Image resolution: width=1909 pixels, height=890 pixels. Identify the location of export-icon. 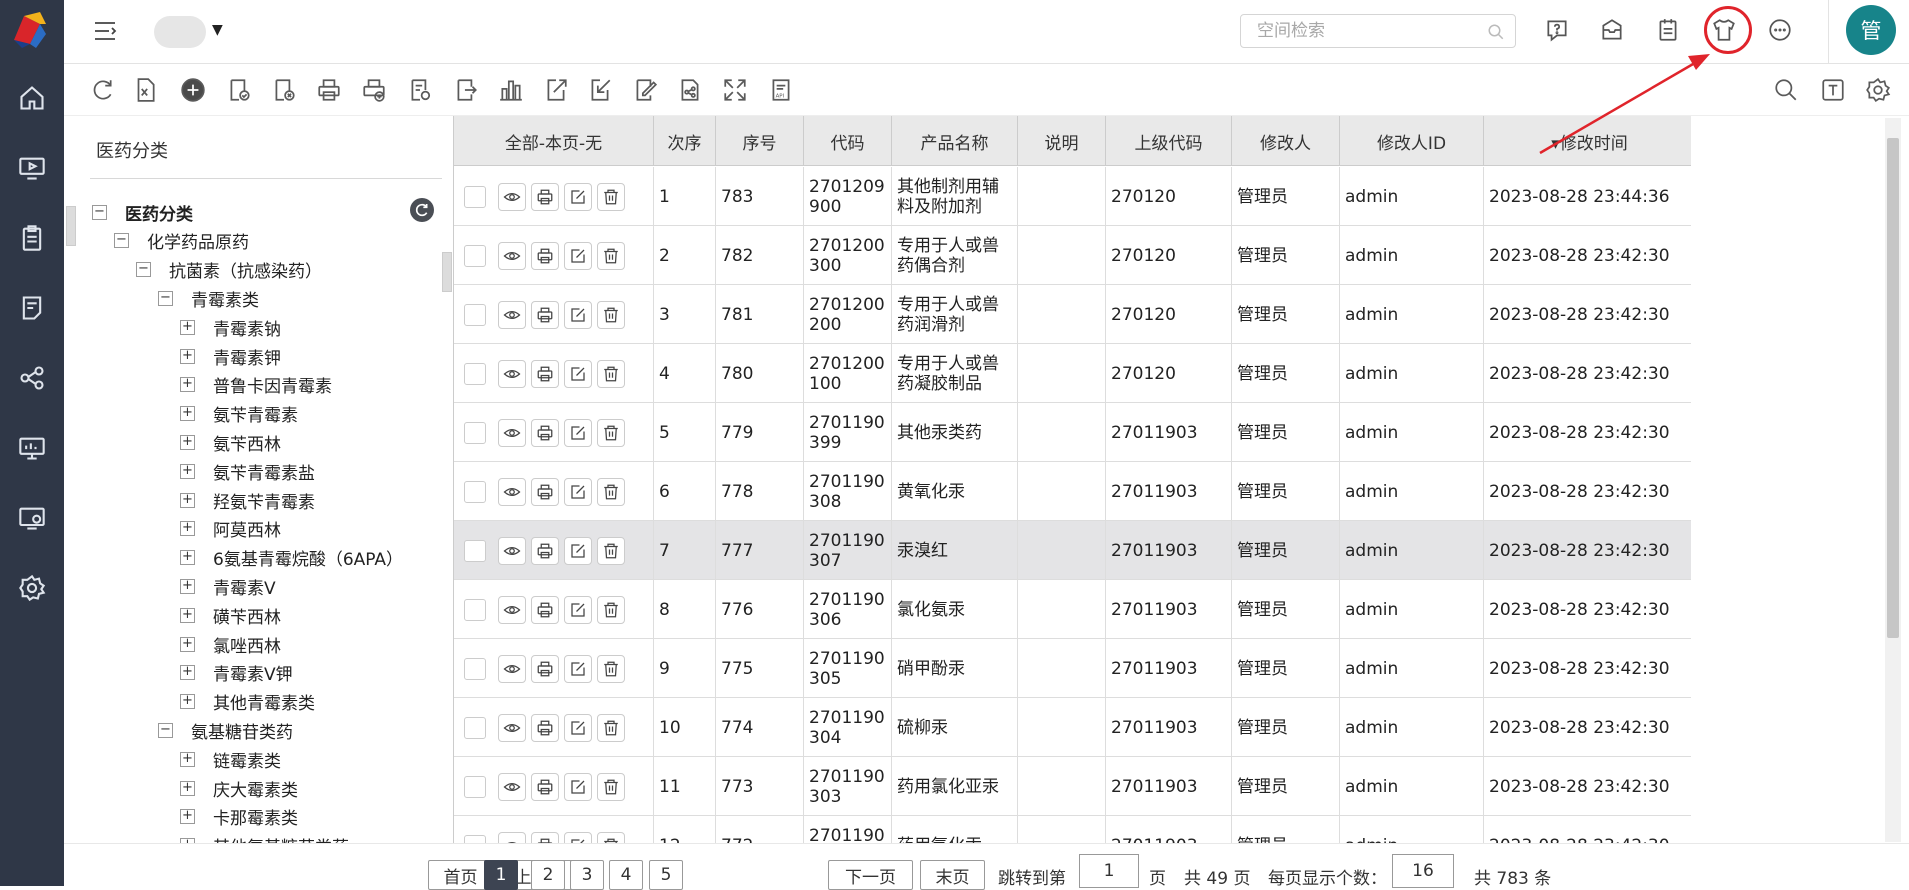
(466, 90).